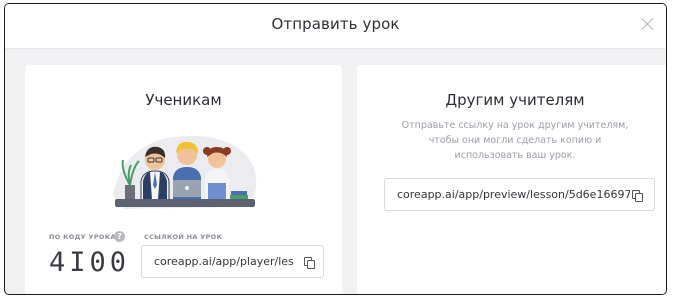 The height and width of the screenshot is (298, 673). Describe the element at coordinates (183, 237) in the screenshot. I see `link-label: ССЫЛКОЙ НА УРОК` at that location.